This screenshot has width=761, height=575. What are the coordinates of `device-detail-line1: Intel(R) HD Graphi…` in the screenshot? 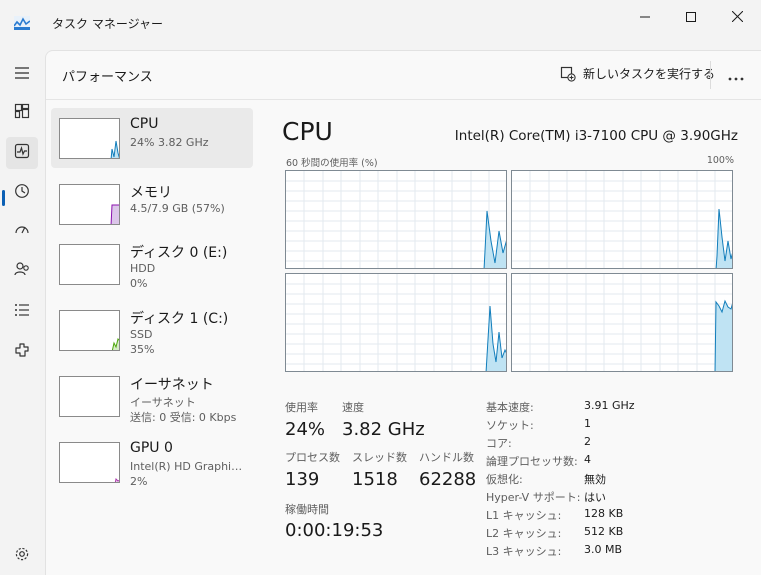 It's located at (186, 466).